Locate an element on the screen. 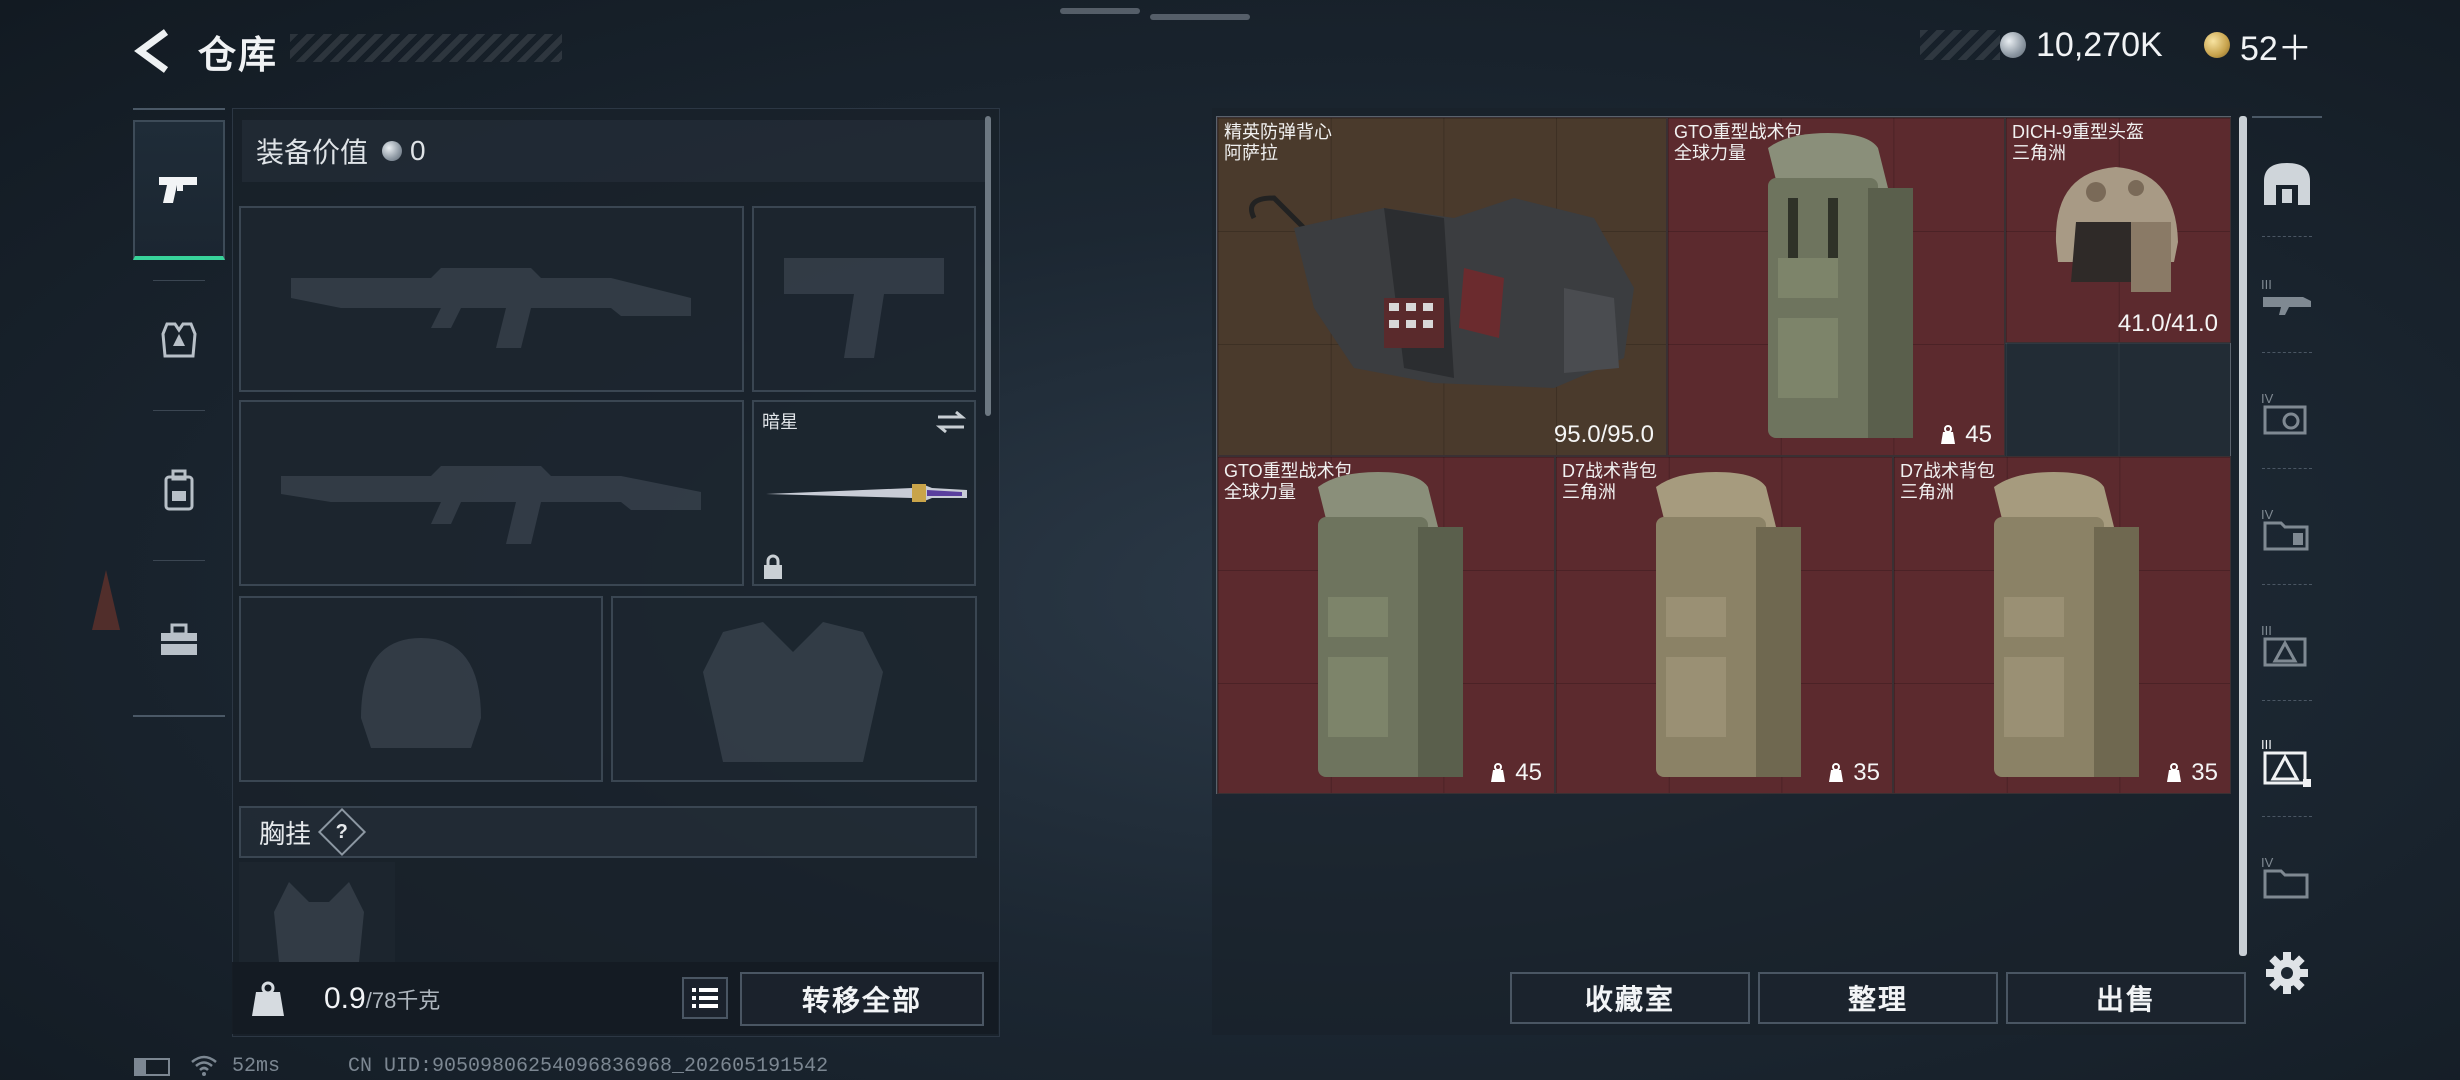 This screenshot has width=2460, height=1080. pistol-silhouette-icon is located at coordinates (864, 308).